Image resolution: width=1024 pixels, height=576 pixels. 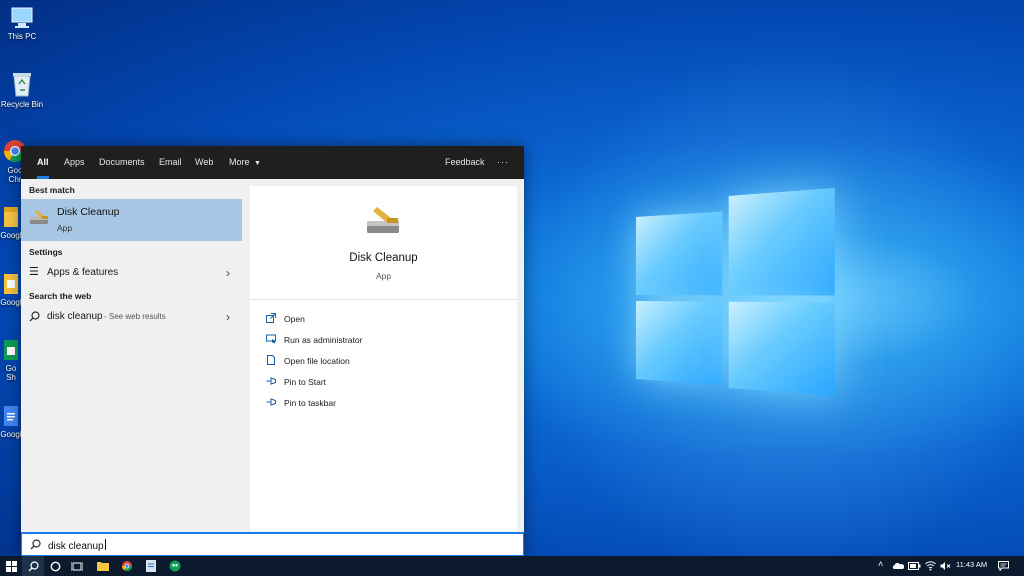 I want to click on action-label: Pin to Start, so click(x=305, y=382).